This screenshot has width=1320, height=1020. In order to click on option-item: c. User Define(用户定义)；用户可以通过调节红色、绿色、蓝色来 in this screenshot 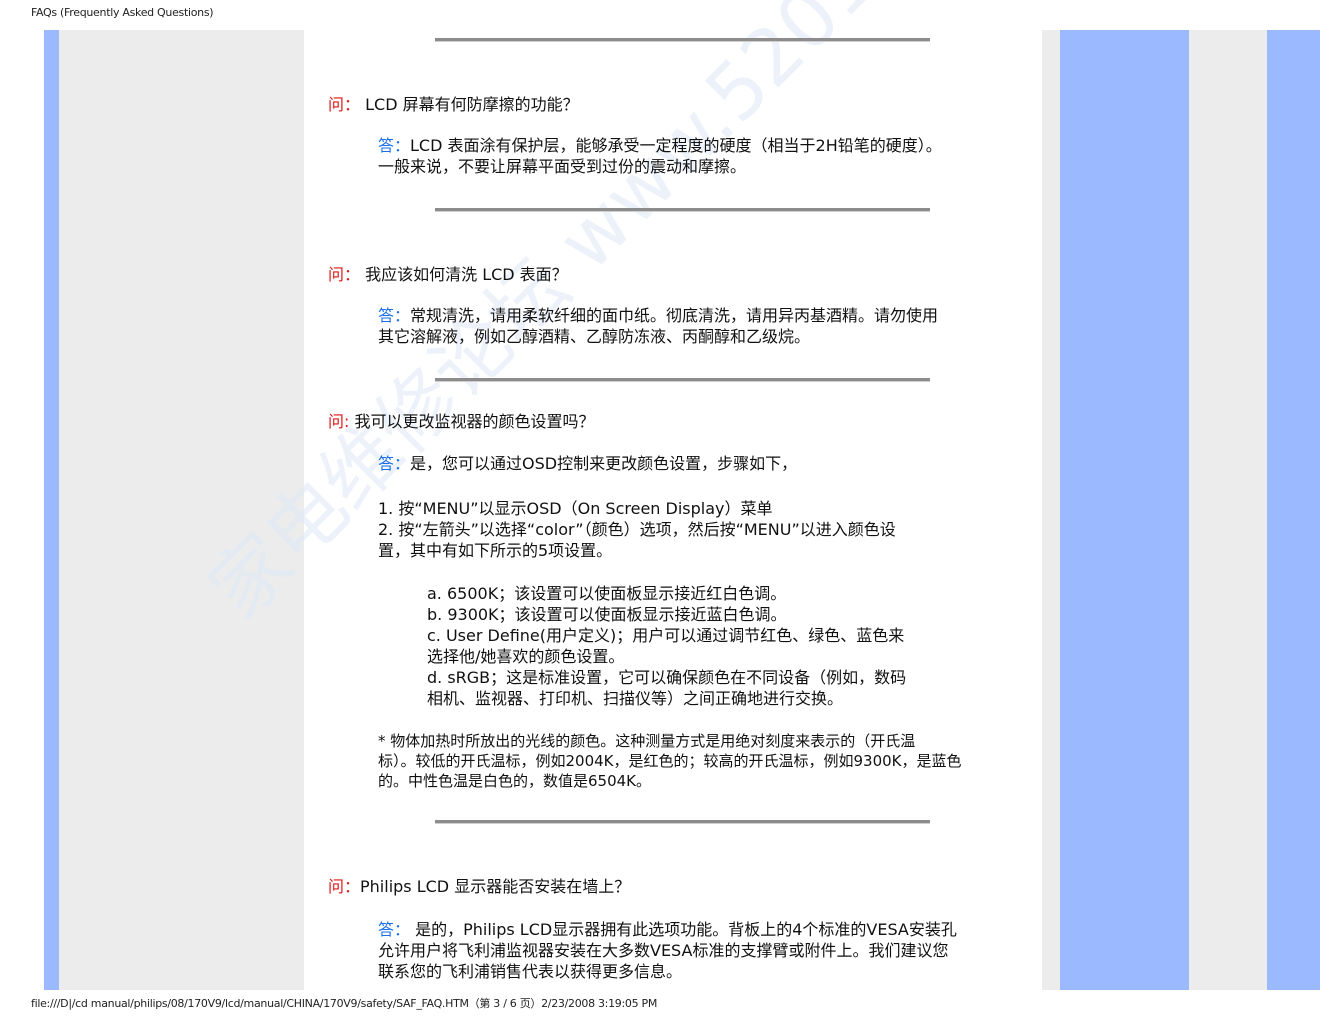, I will do `click(666, 635)`.